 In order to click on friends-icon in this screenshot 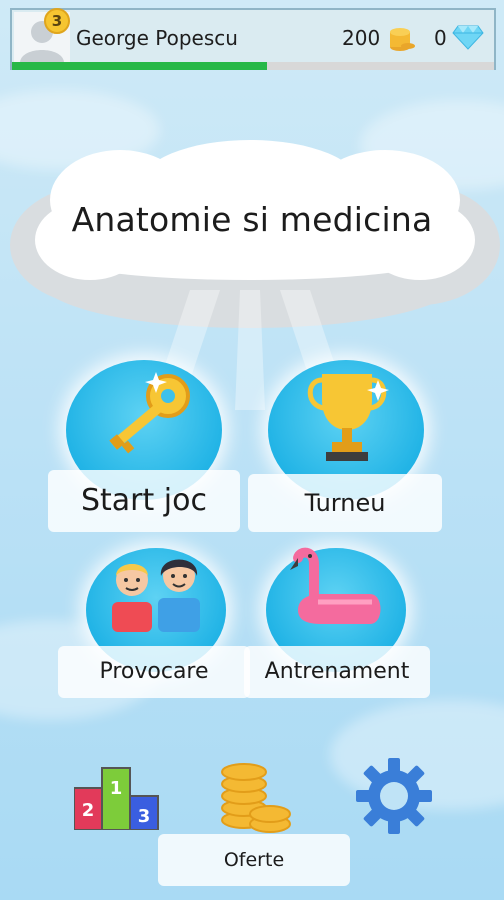, I will do `click(156, 595)`.